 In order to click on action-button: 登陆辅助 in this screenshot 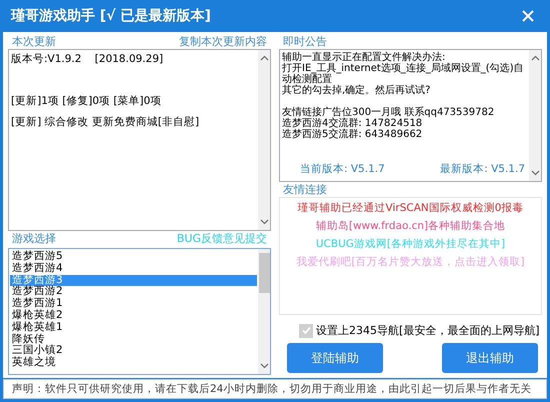, I will do `click(335, 358)`.